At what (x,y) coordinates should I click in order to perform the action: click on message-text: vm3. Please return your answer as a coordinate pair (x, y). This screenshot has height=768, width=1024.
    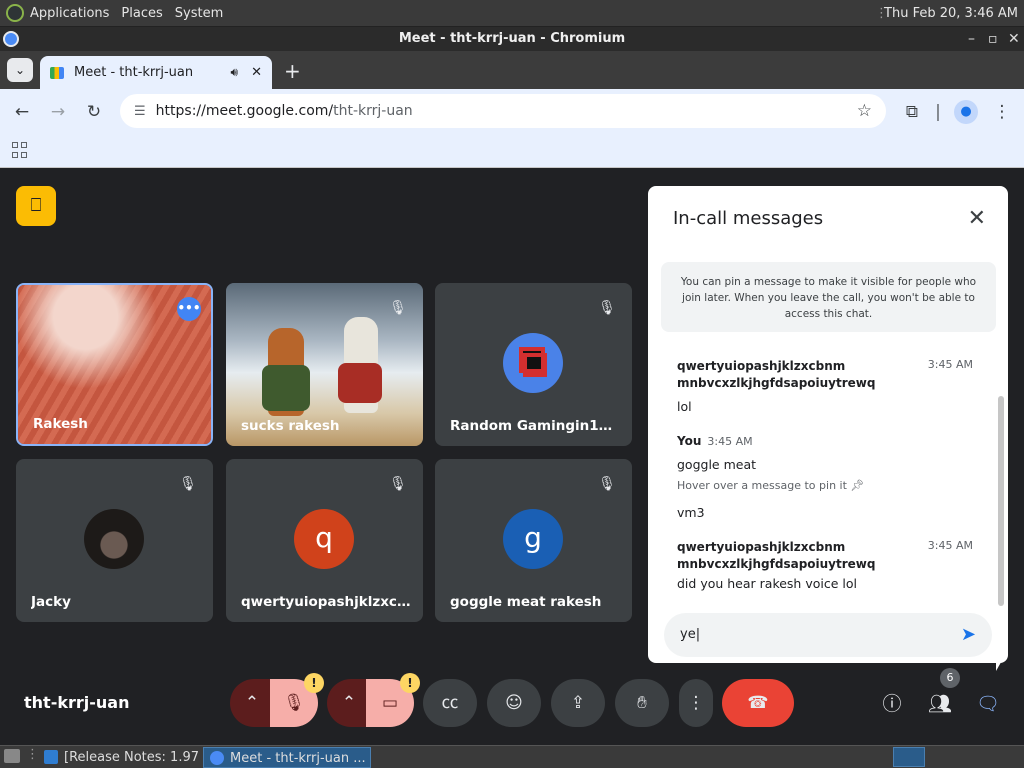
    Looking at the image, I should click on (691, 512).